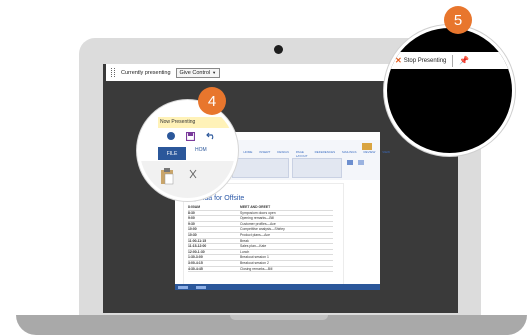  Describe the element at coordinates (256, 72) in the screenshot. I see `presenting-toolbar: Currently presenting Give Control ▼` at that location.